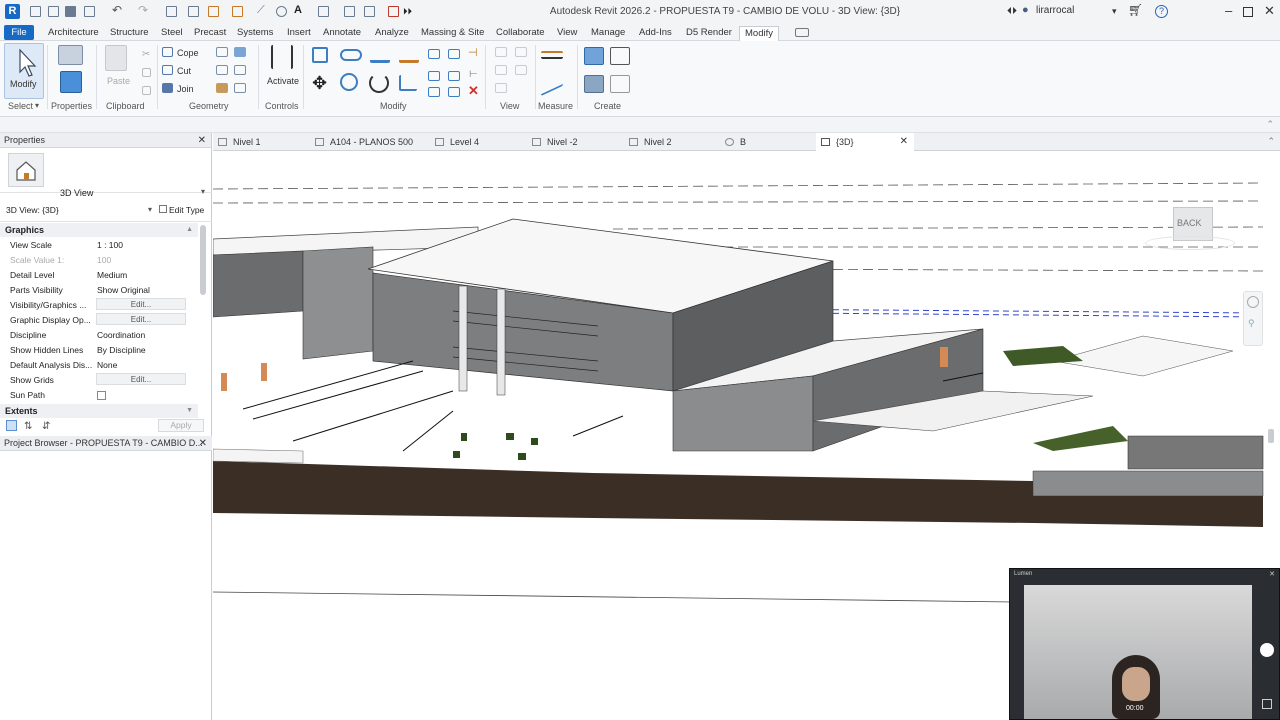  What do you see at coordinates (210, 32) in the screenshot?
I see `tab-precast: Precast` at bounding box center [210, 32].